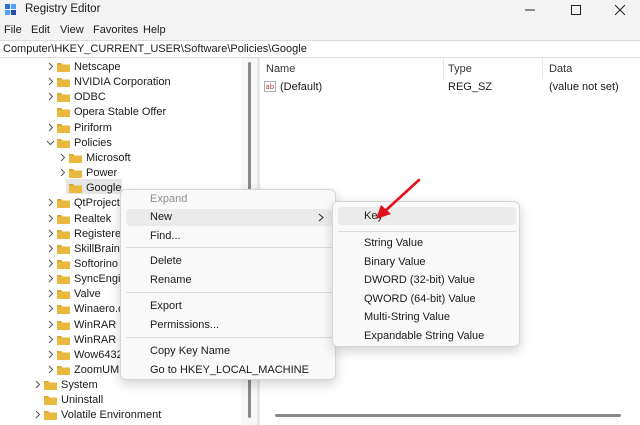 Image resolution: width=640 pixels, height=425 pixels. What do you see at coordinates (100, 248) in the screenshot?
I see `tree-item-label: SkillBrains` at bounding box center [100, 248].